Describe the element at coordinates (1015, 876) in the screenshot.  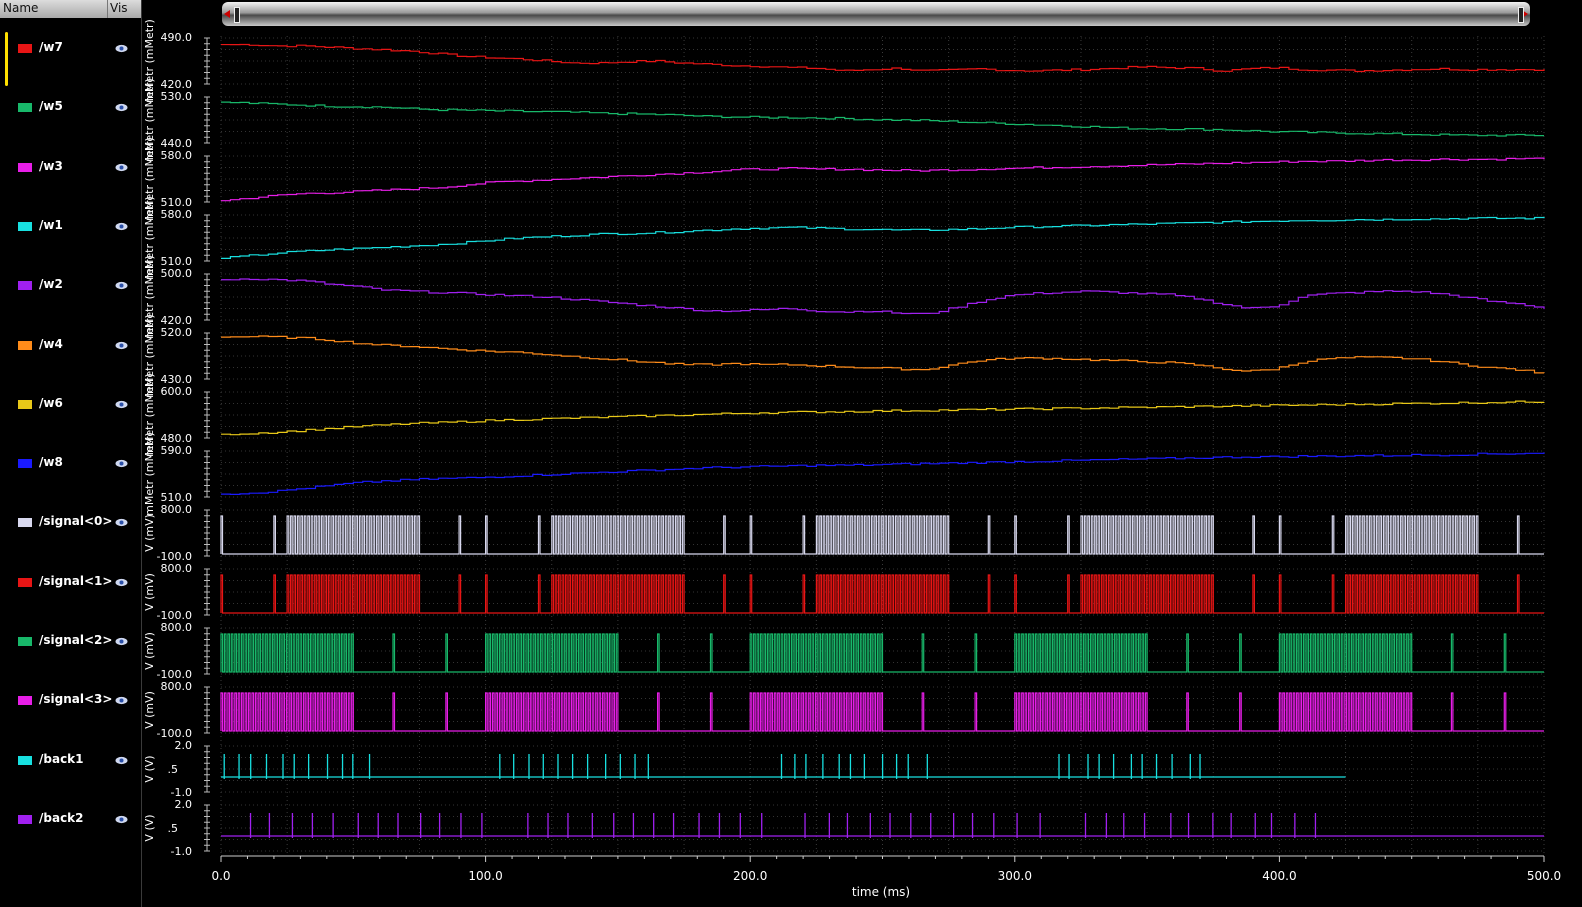
I see `x-axis-tick-label: 300.0` at that location.